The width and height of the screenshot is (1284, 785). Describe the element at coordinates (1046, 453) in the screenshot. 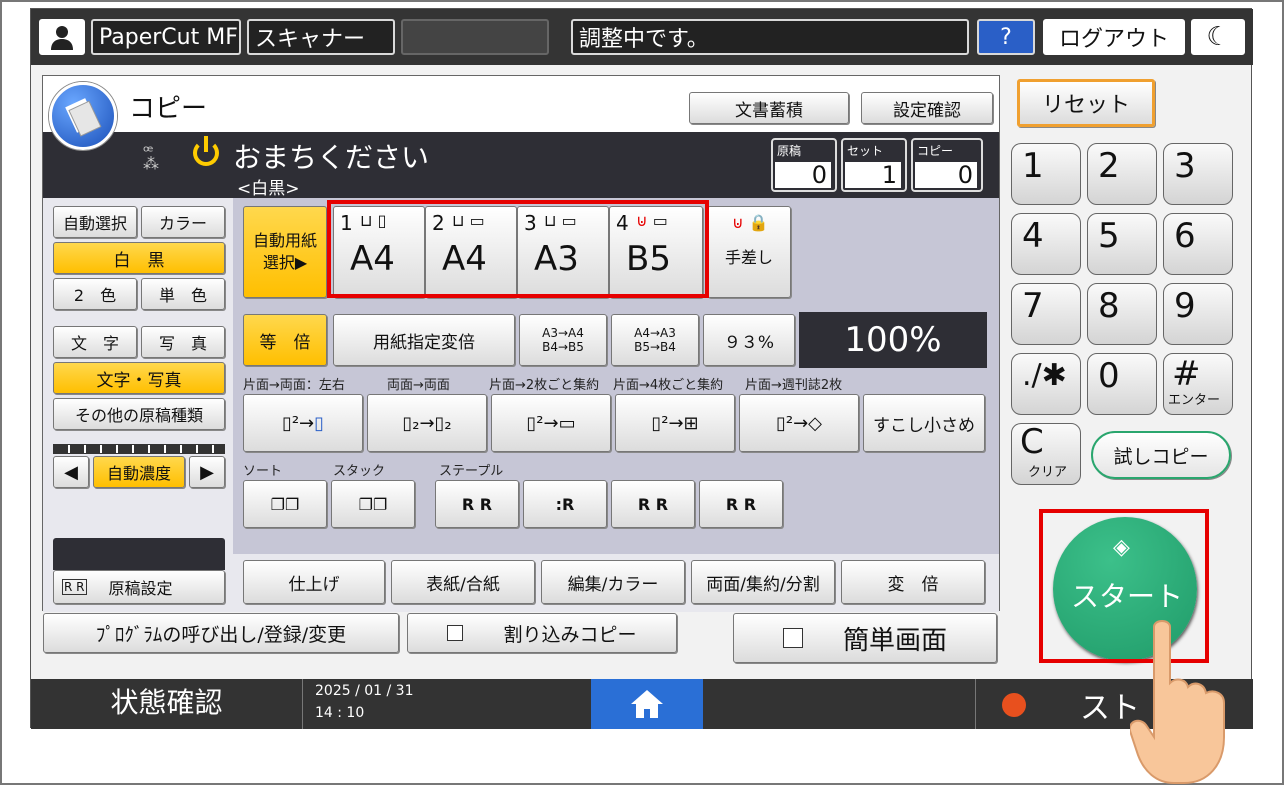

I see `clear-key: C クリア` at that location.